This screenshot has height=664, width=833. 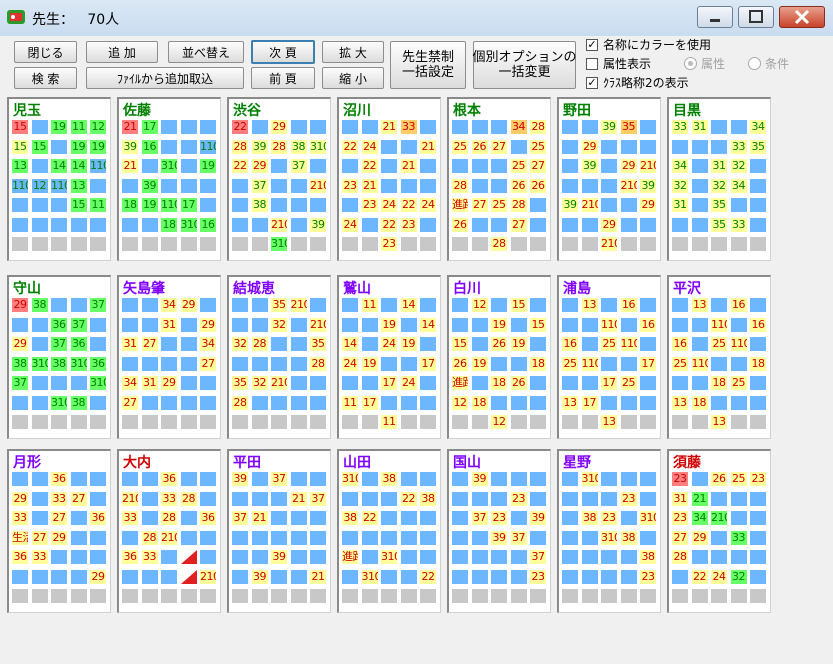 What do you see at coordinates (680, 402) in the screenshot?
I see `schedule-cell: 13` at bounding box center [680, 402].